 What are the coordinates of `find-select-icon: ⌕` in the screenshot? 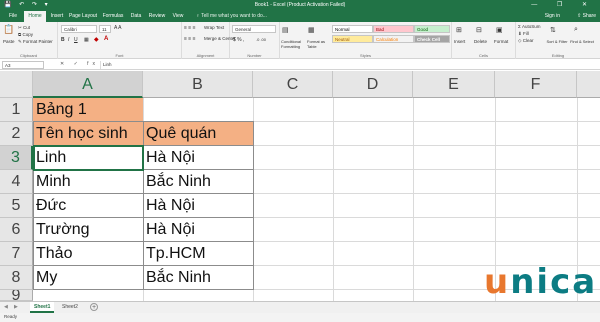 It's located at (576, 30).